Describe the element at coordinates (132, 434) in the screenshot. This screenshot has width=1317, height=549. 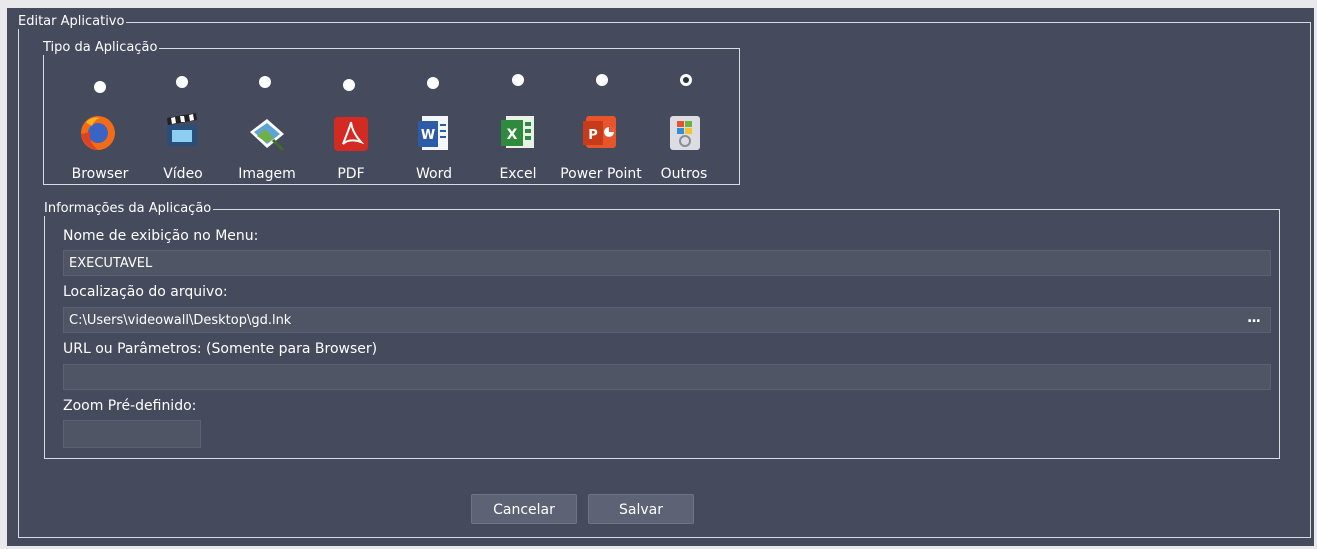
I see `zoom-field` at that location.